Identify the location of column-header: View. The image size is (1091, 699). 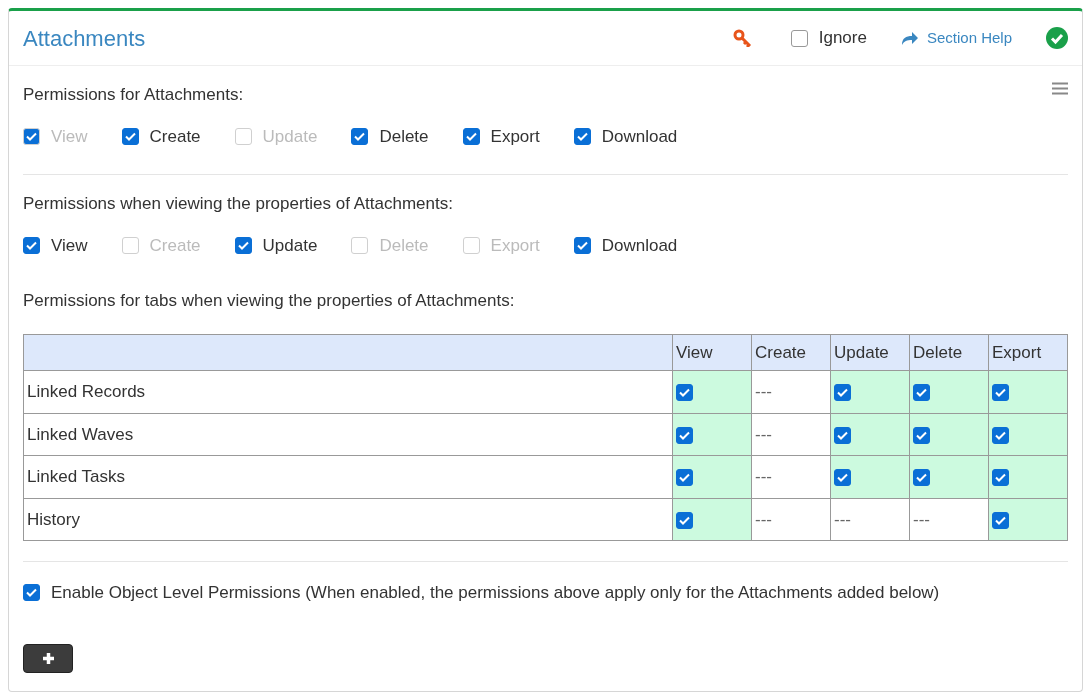
(712, 352).